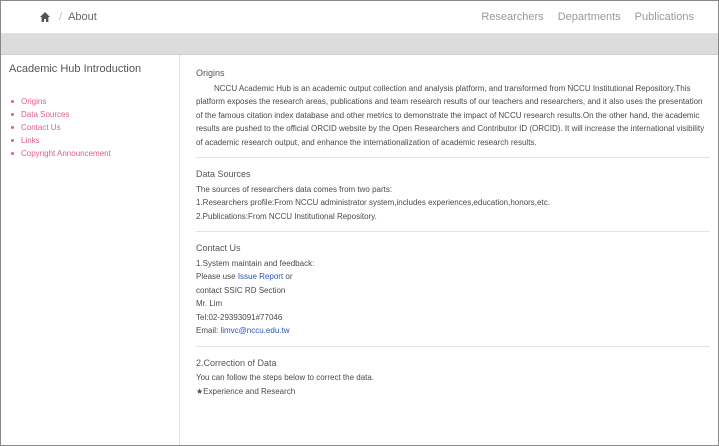  I want to click on sidebar-title: Academic Hub Introduction, so click(75, 69).